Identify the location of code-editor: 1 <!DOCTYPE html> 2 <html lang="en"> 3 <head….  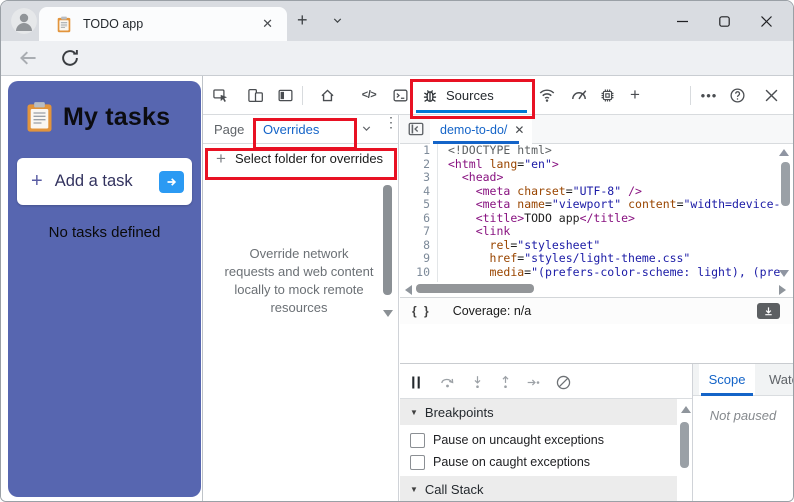
(596, 213).